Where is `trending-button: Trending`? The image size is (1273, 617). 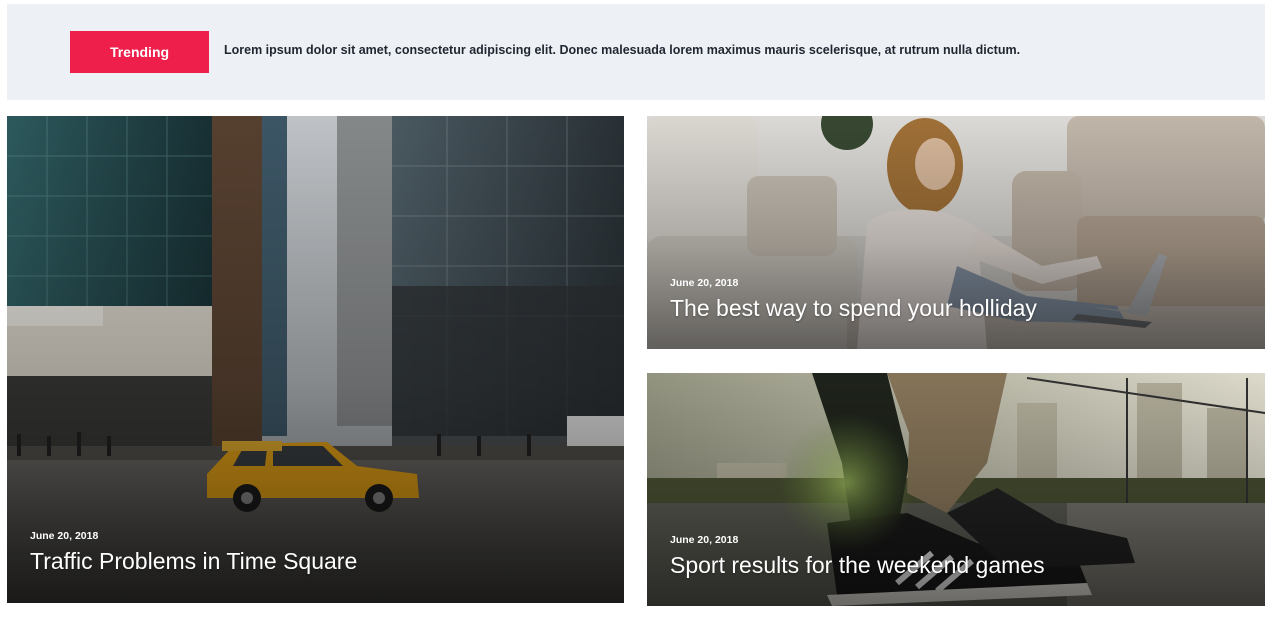 trending-button: Trending is located at coordinates (139, 52).